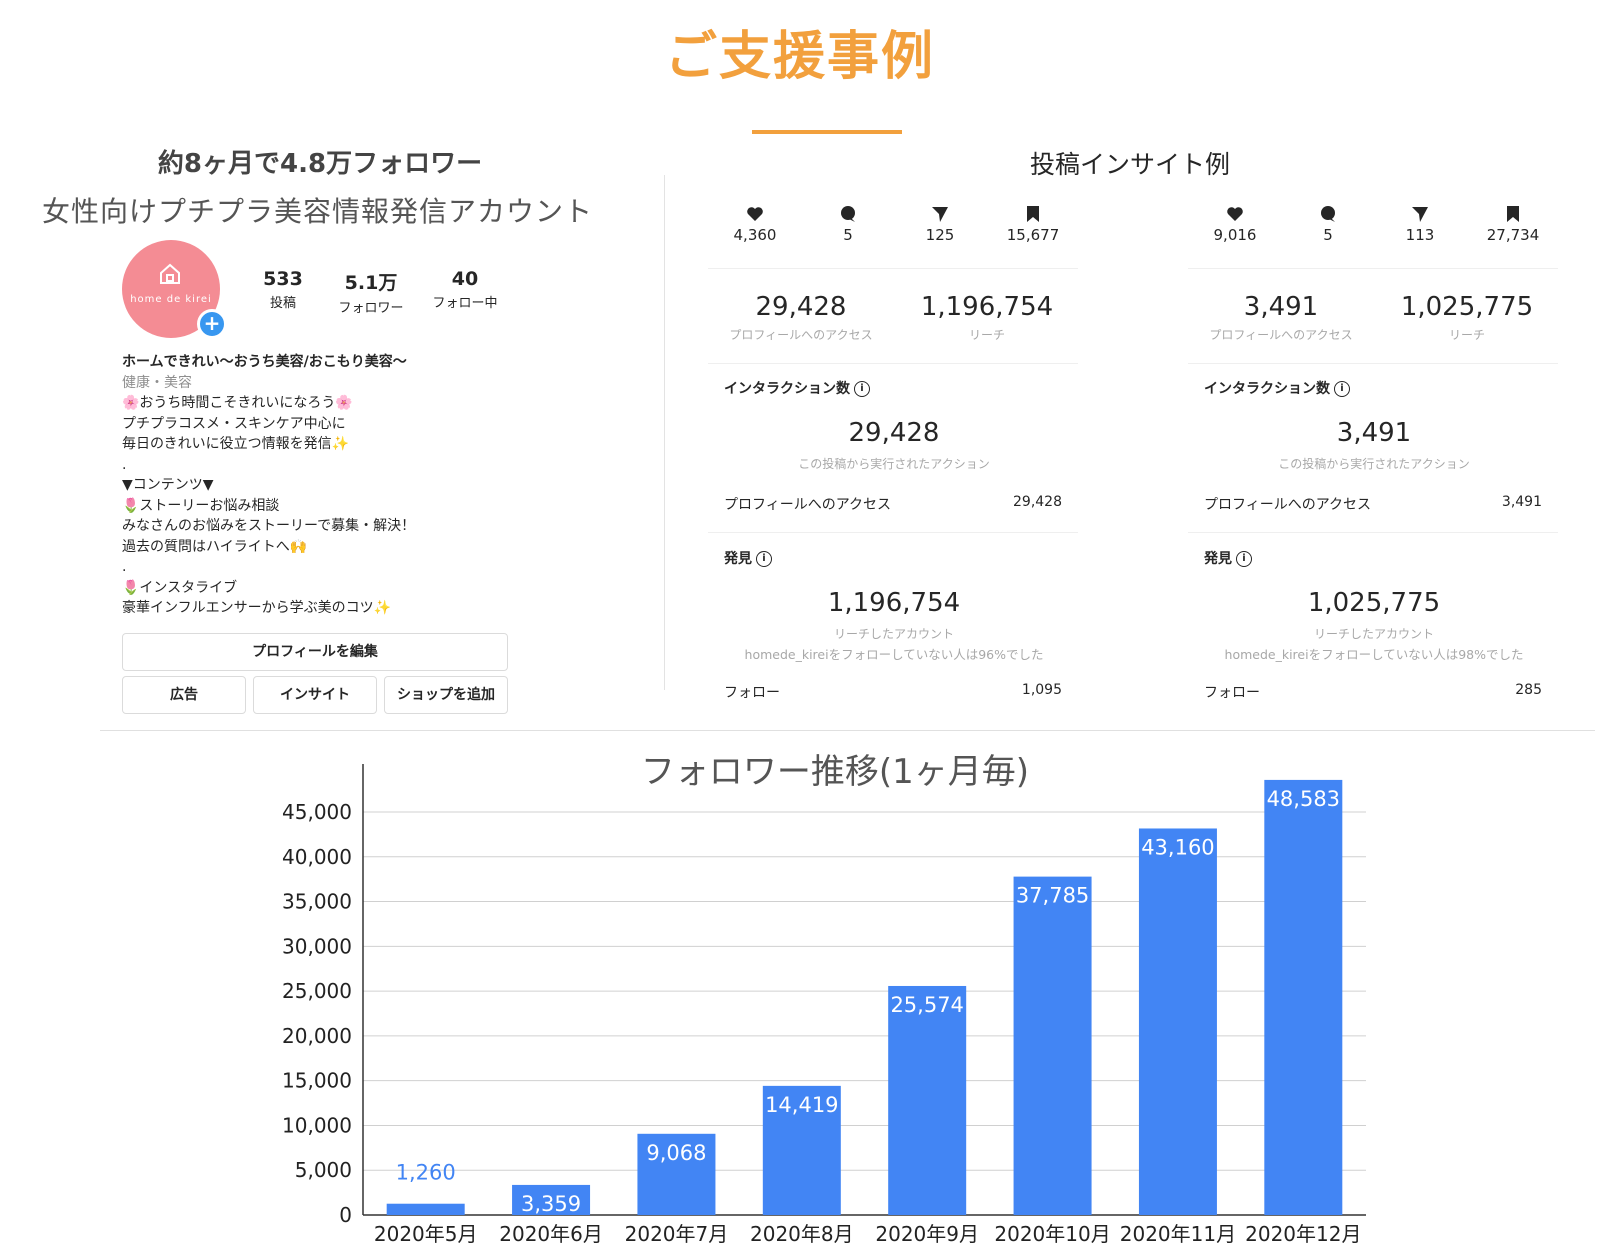 The height and width of the screenshot is (1243, 1600). What do you see at coordinates (551, 1232) in the screenshot?
I see `chart-x-tick-label: 2020年6月` at bounding box center [551, 1232].